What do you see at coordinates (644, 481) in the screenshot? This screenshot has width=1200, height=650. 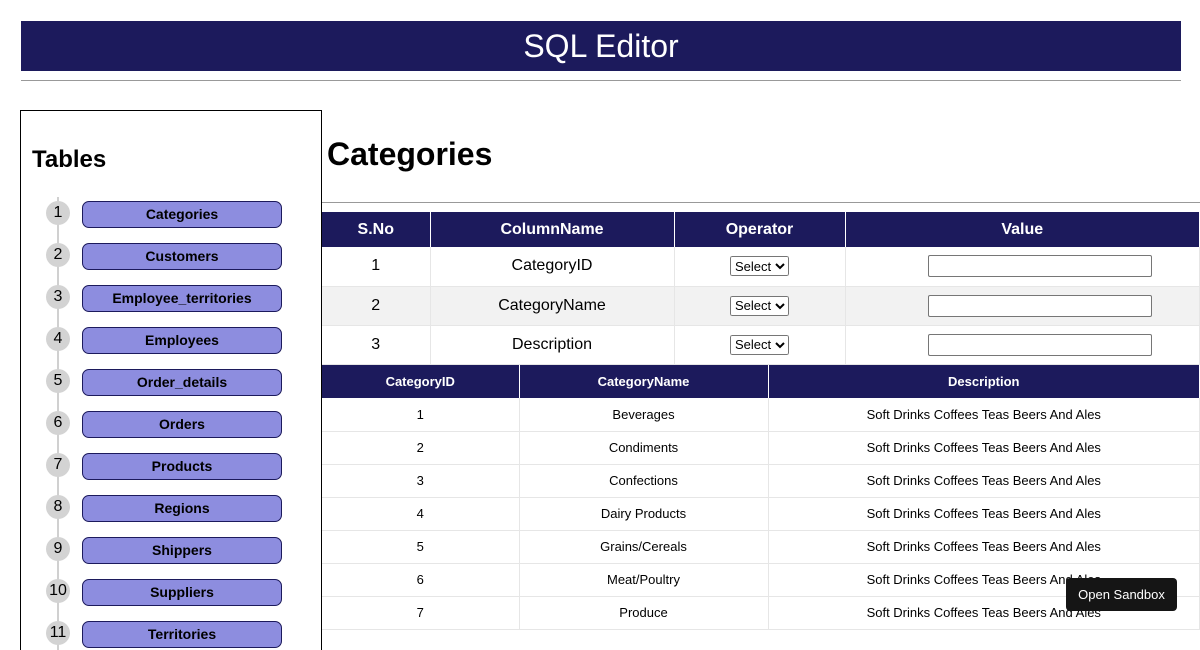 I see `category-name-cell: Confections` at bounding box center [644, 481].